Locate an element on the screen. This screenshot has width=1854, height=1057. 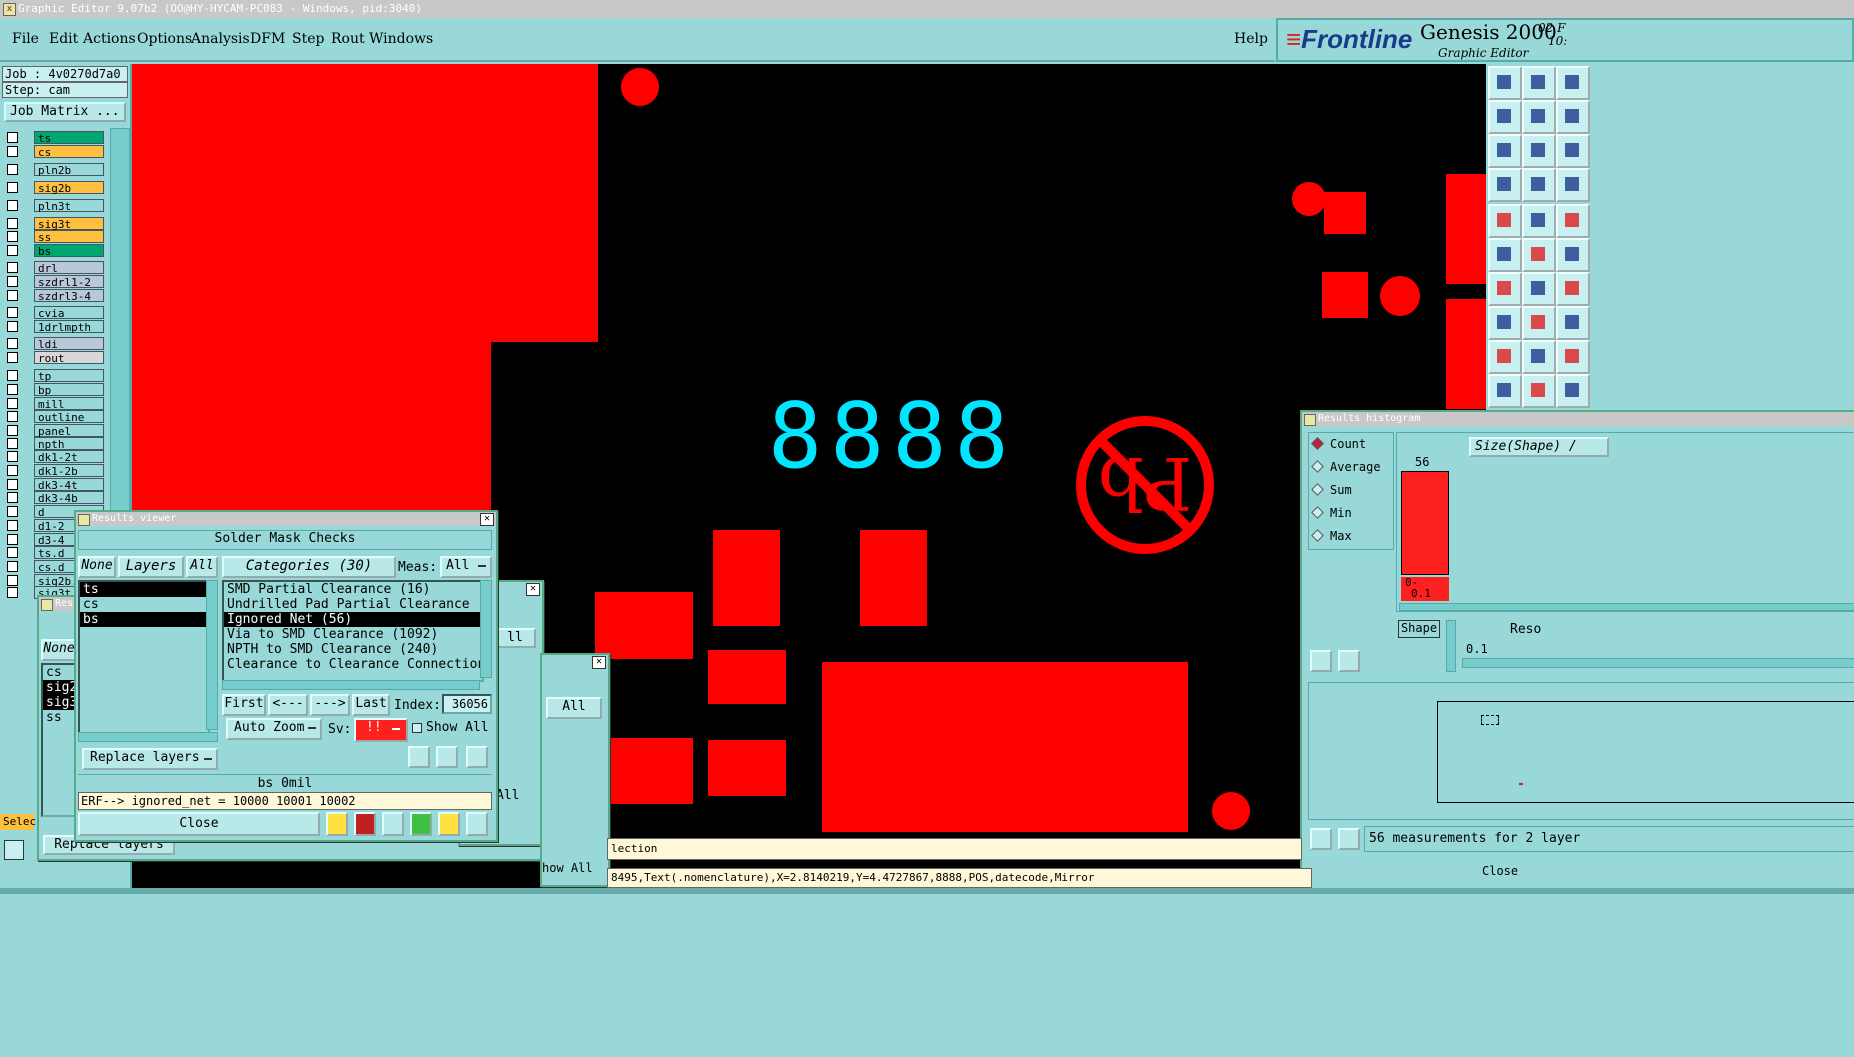
category-item: NPTH to SMD Clearance (240) is located at coordinates (353, 649).